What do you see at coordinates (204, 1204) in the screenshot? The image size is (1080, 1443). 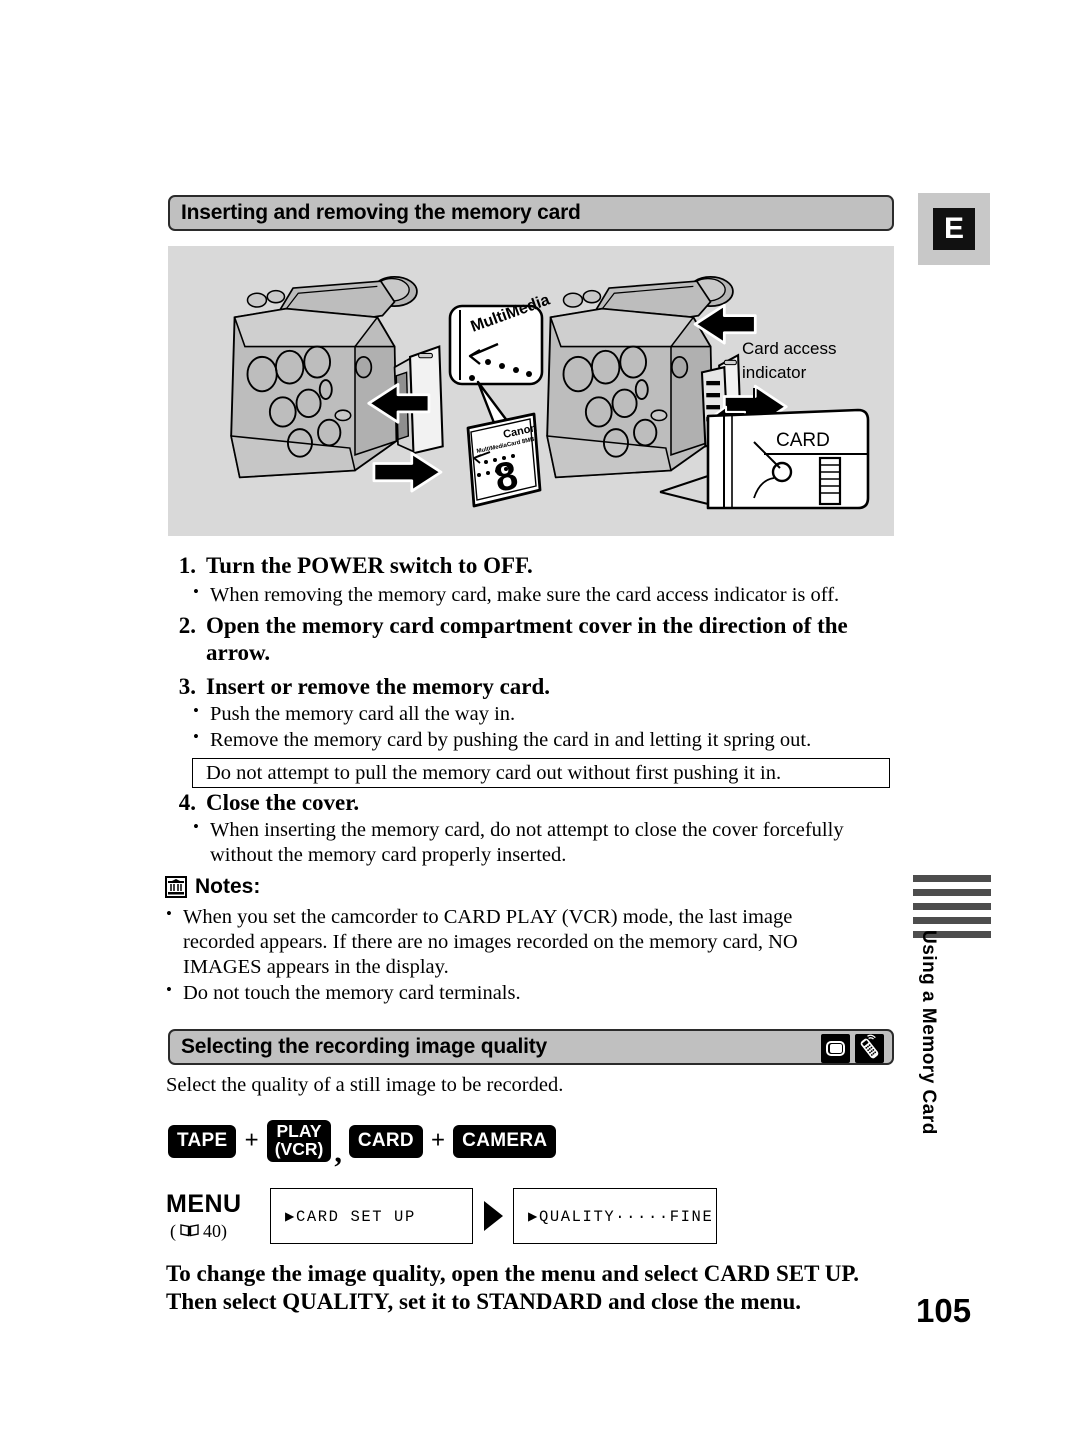 I see `menu-button-label: MENU` at bounding box center [204, 1204].